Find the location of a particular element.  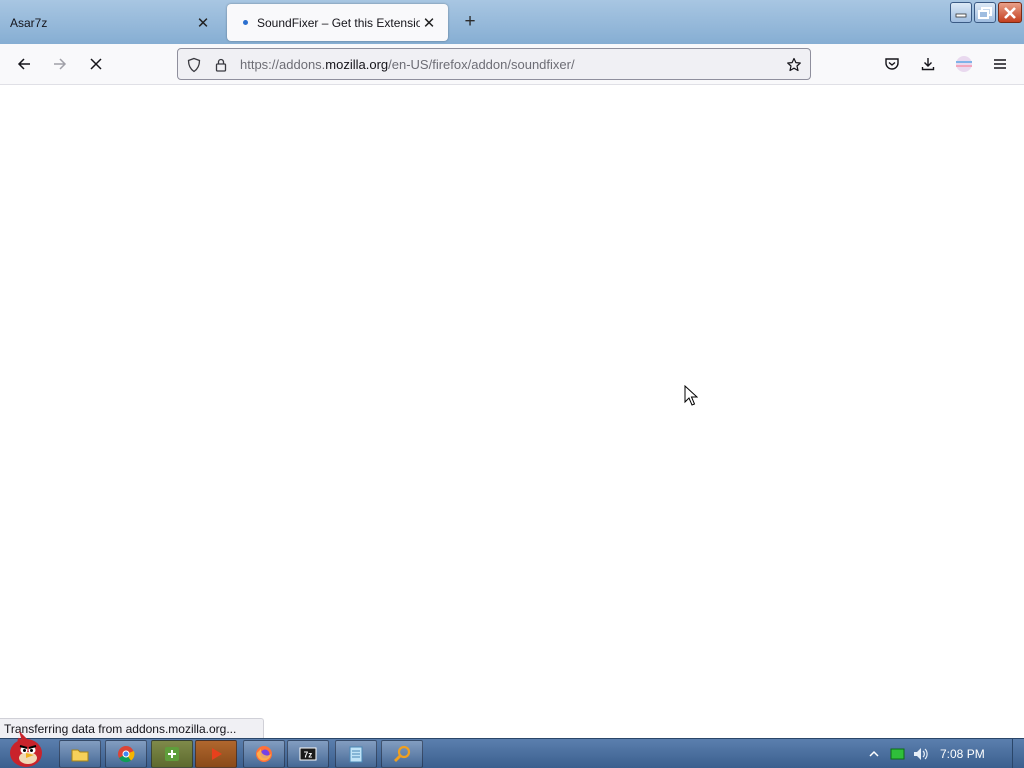

window-controls is located at coordinates (986, 12).